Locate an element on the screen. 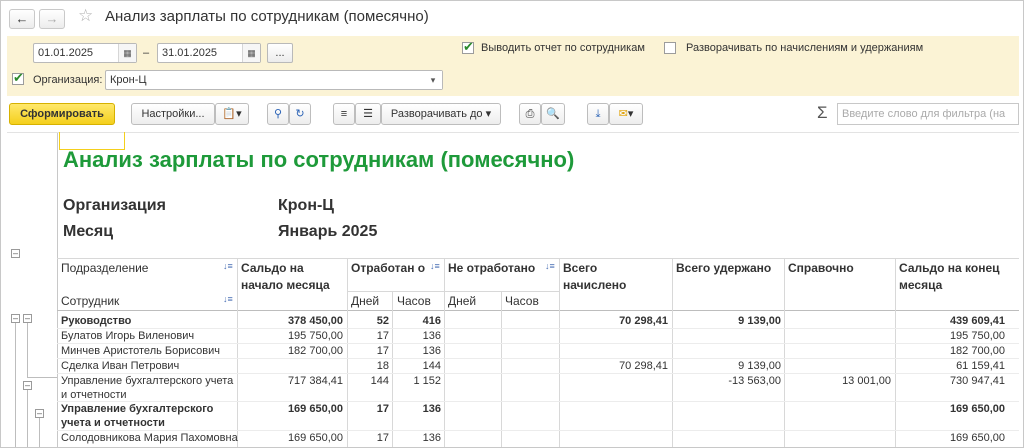  org-caption: Организация is located at coordinates (114, 205).